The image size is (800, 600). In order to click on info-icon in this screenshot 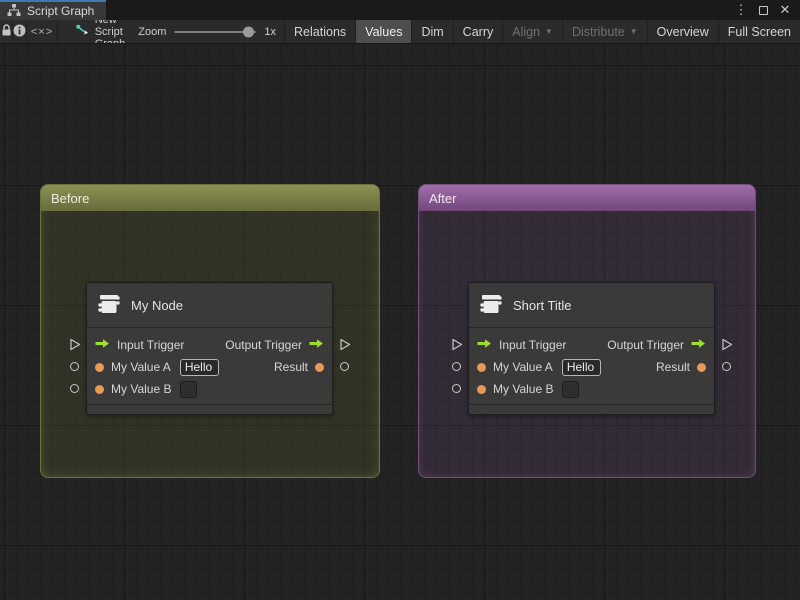, I will do `click(19, 32)`.